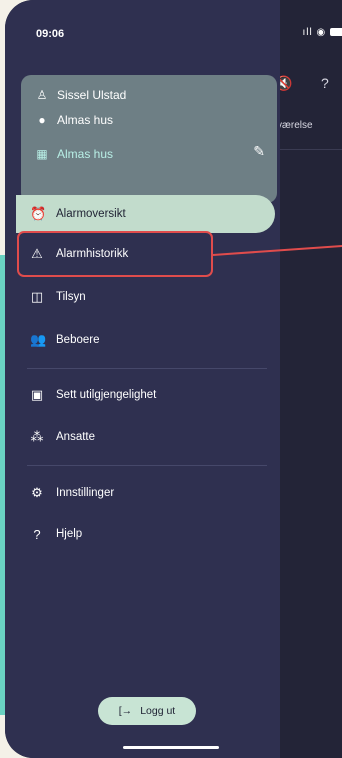  What do you see at coordinates (37, 436) in the screenshot?
I see `staff-icon: ⁂` at bounding box center [37, 436].